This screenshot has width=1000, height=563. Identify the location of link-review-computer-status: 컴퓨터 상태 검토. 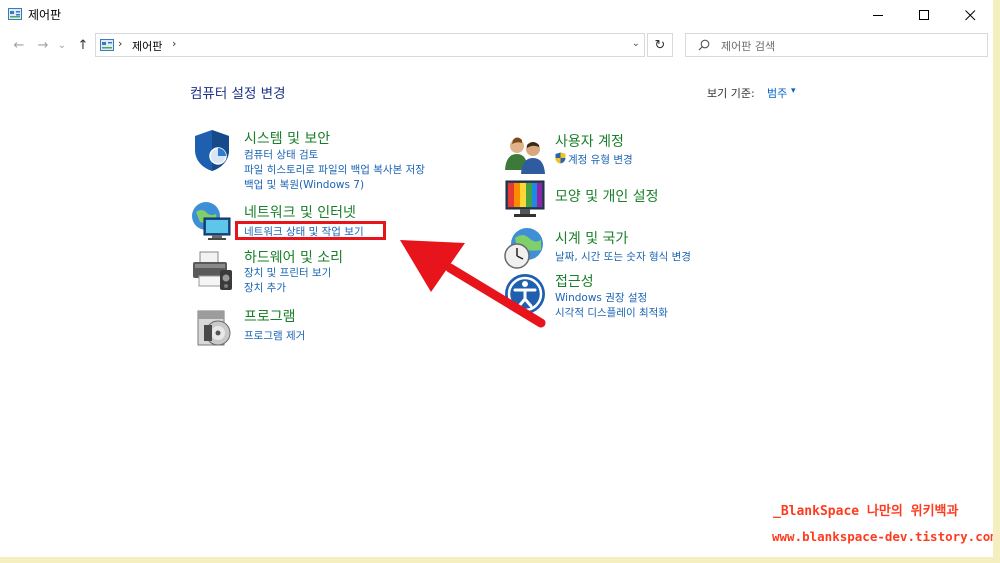
(281, 154).